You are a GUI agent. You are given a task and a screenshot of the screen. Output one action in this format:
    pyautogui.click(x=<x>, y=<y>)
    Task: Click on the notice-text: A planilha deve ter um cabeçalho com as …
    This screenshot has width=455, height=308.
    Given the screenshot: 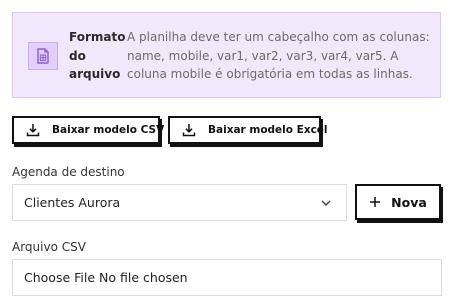 What is the action you would take?
    pyautogui.click(x=278, y=55)
    